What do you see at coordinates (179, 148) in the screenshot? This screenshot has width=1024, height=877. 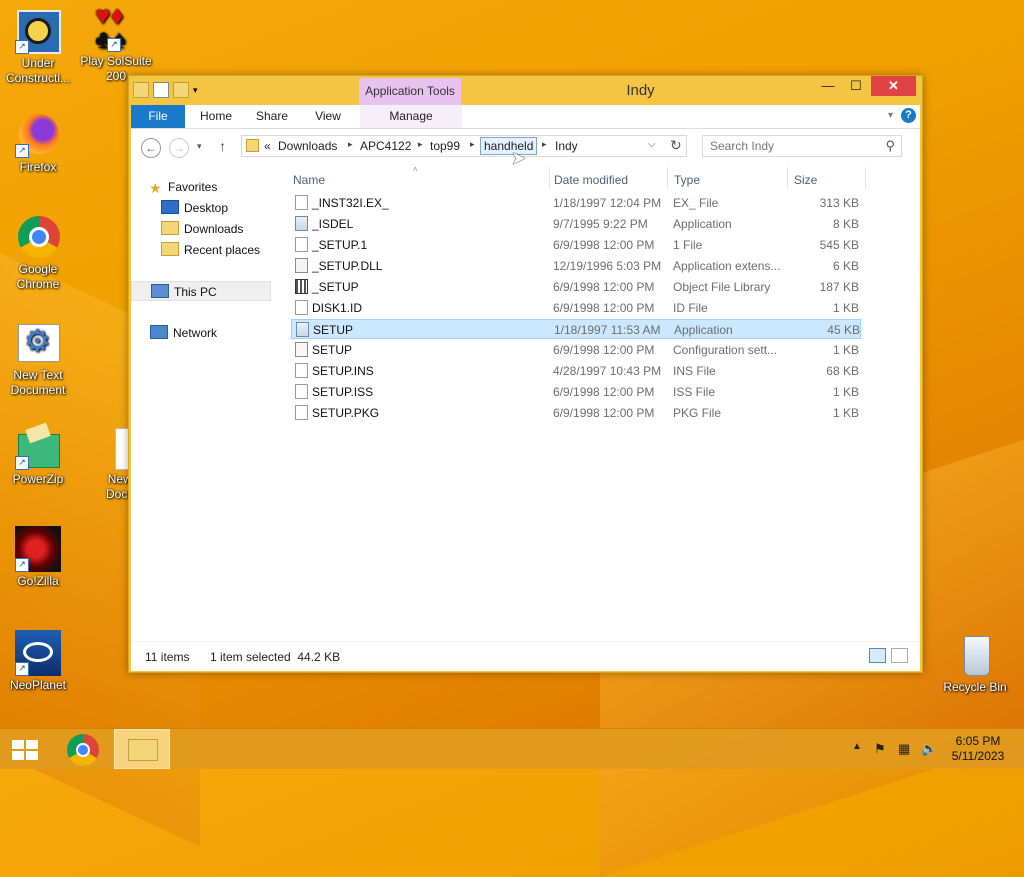 I see `forward-button: →` at bounding box center [179, 148].